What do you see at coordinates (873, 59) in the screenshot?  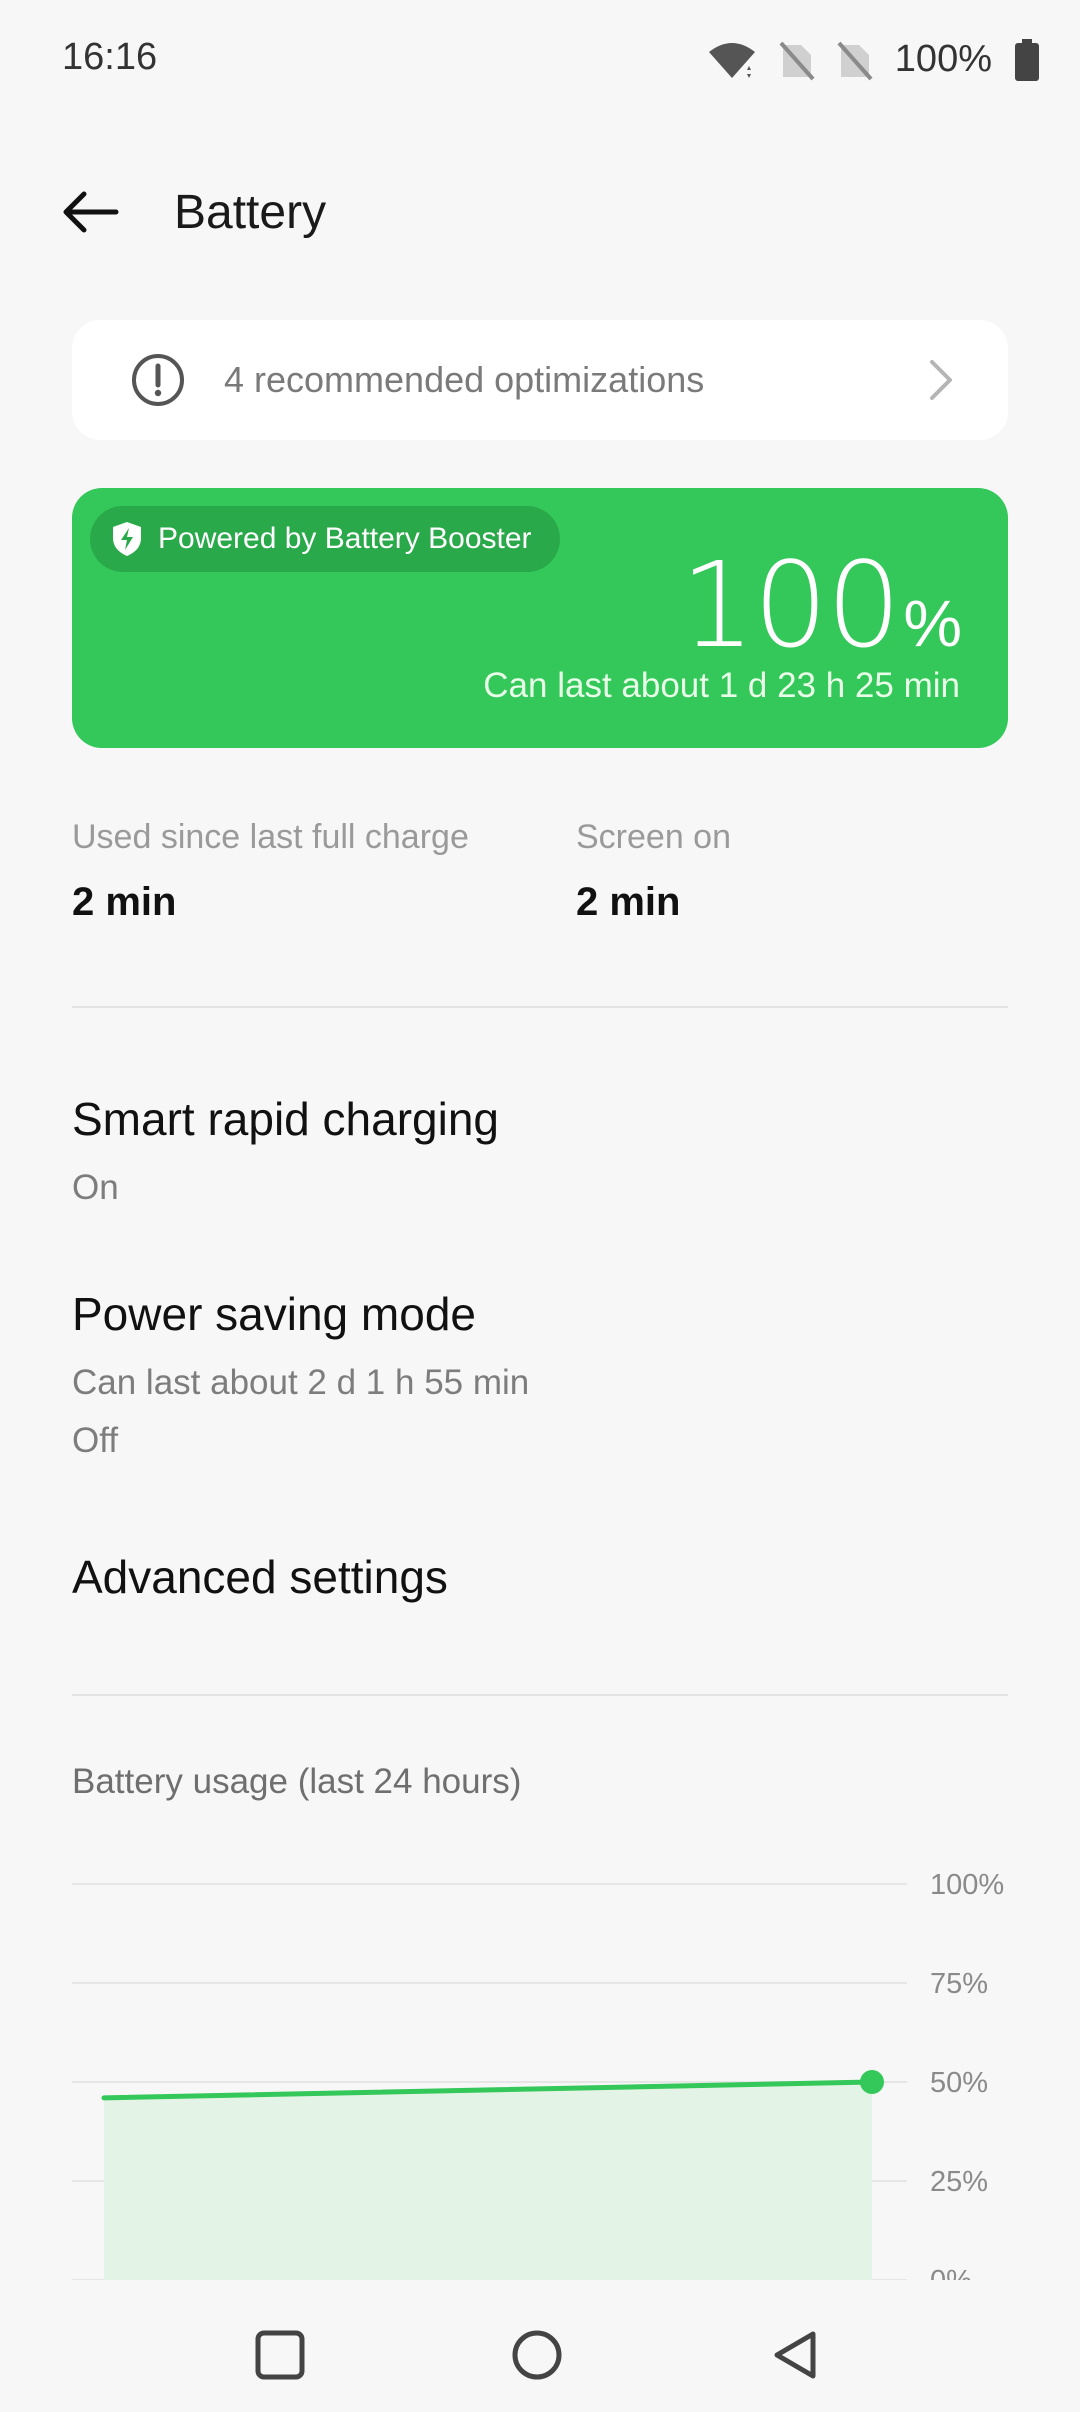 I see `status-icons: 100%` at bounding box center [873, 59].